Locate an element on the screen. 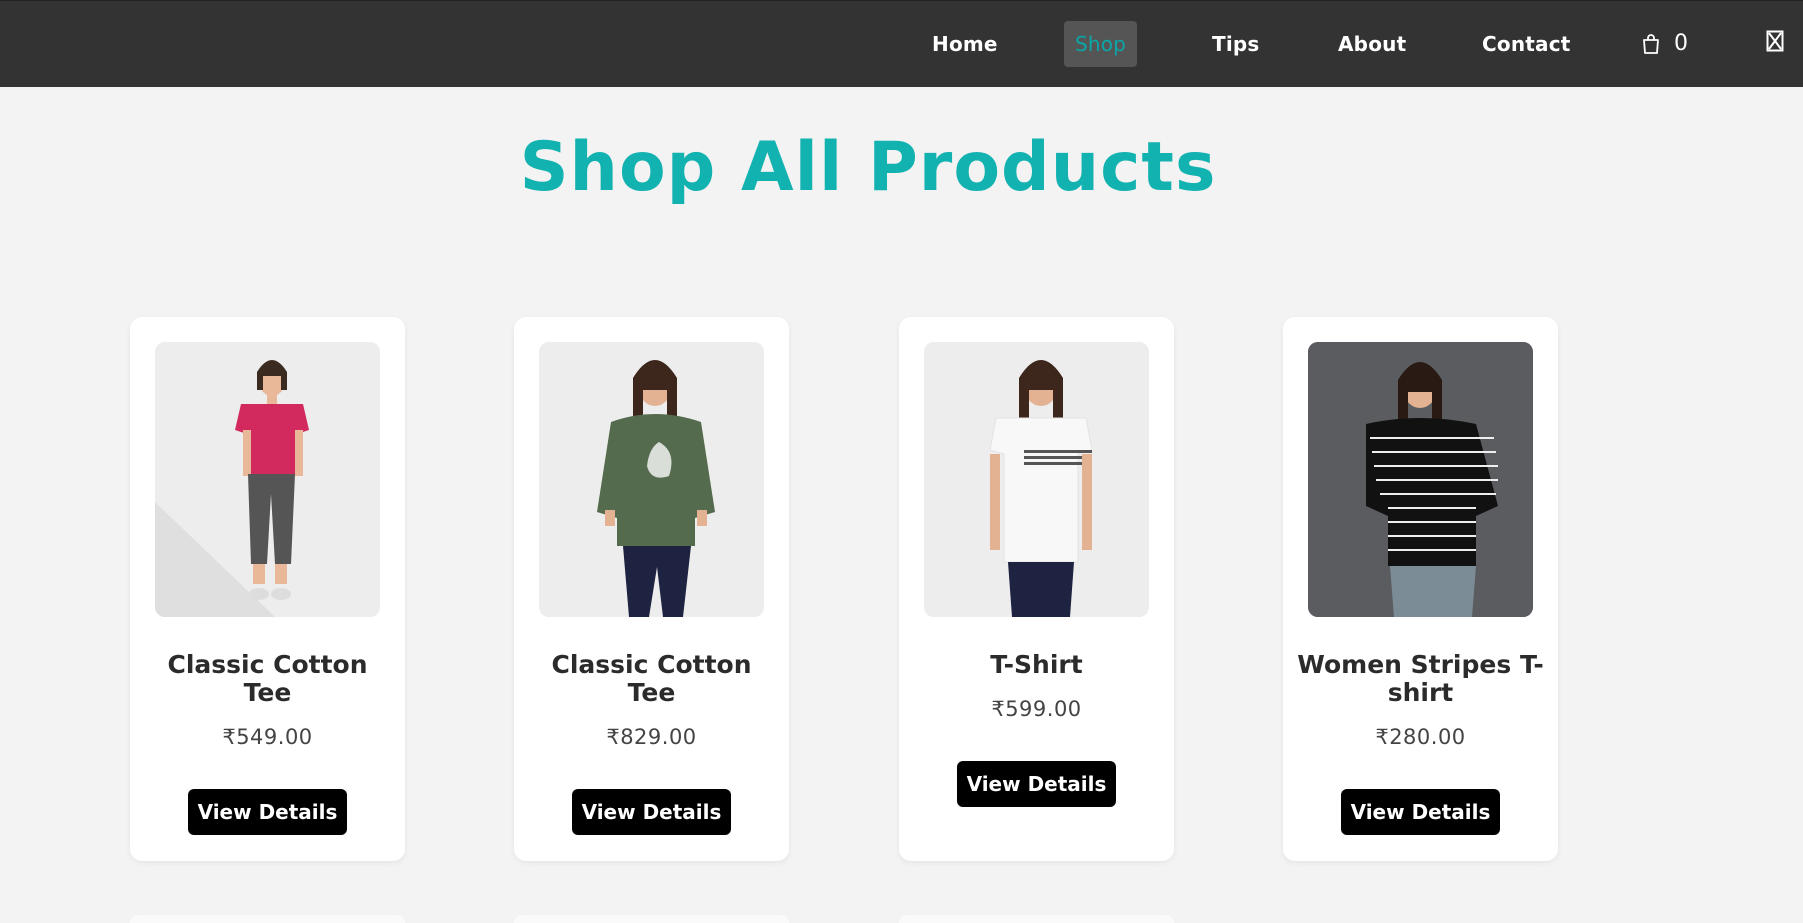  product-name: T-Shirt is located at coordinates (1036, 664).